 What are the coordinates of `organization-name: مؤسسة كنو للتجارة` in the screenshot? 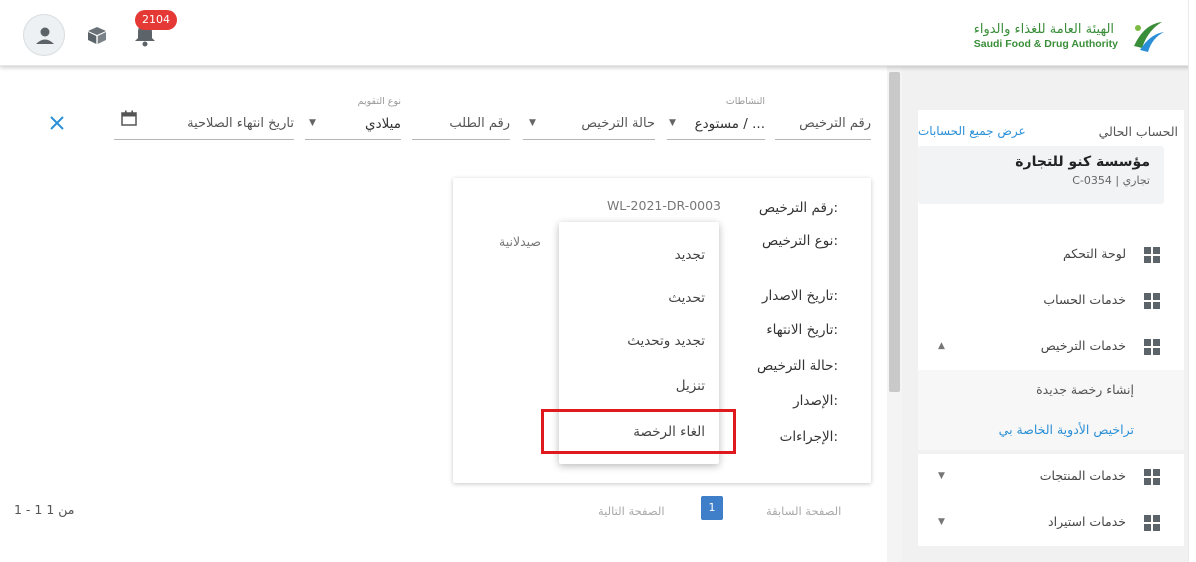 It's located at (1082, 162).